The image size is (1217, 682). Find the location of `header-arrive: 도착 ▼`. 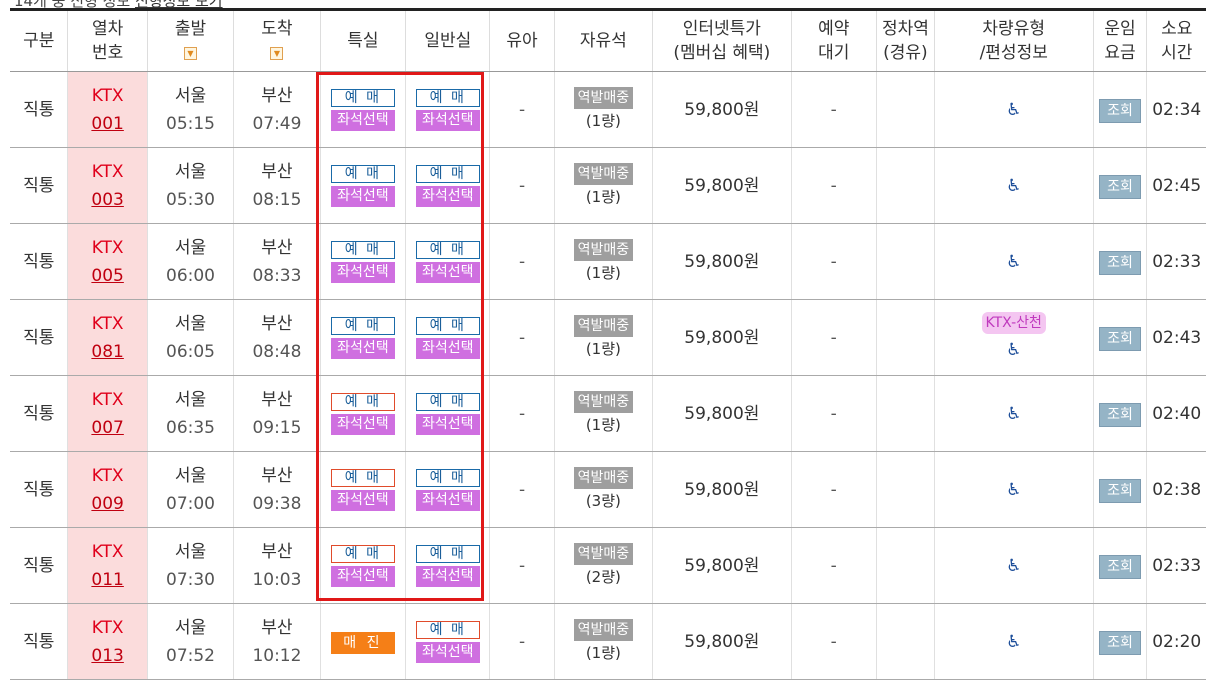

header-arrive: 도착 ▼ is located at coordinates (277, 40).